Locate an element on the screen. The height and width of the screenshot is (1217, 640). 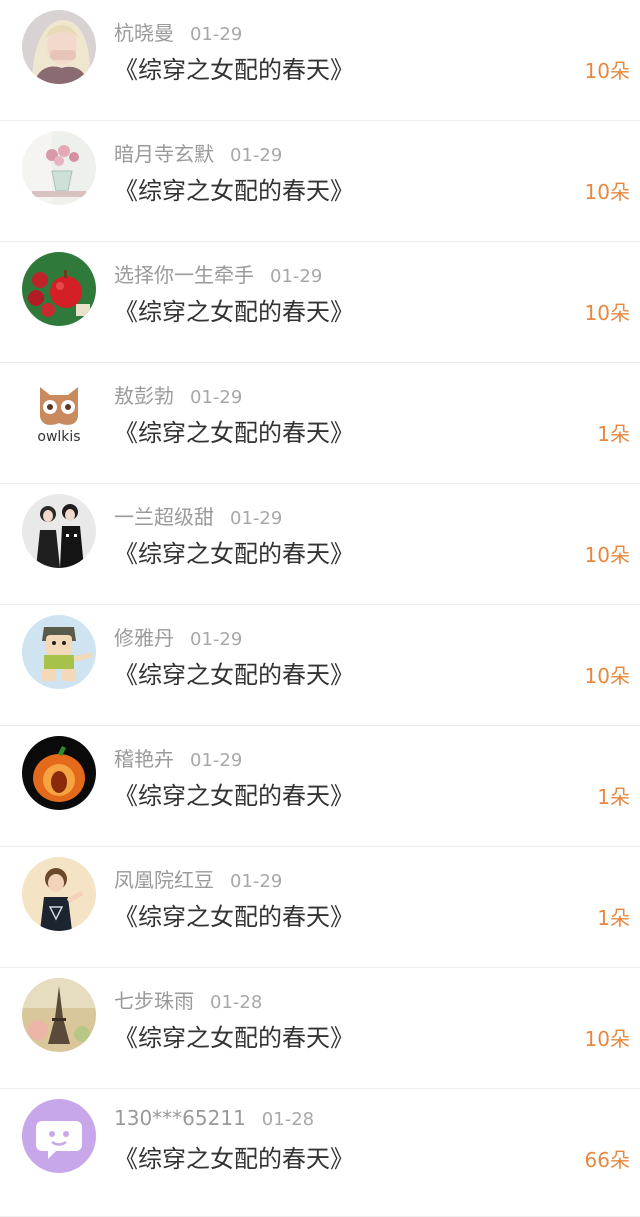
eiffel-tower-icon is located at coordinates (59, 1015).